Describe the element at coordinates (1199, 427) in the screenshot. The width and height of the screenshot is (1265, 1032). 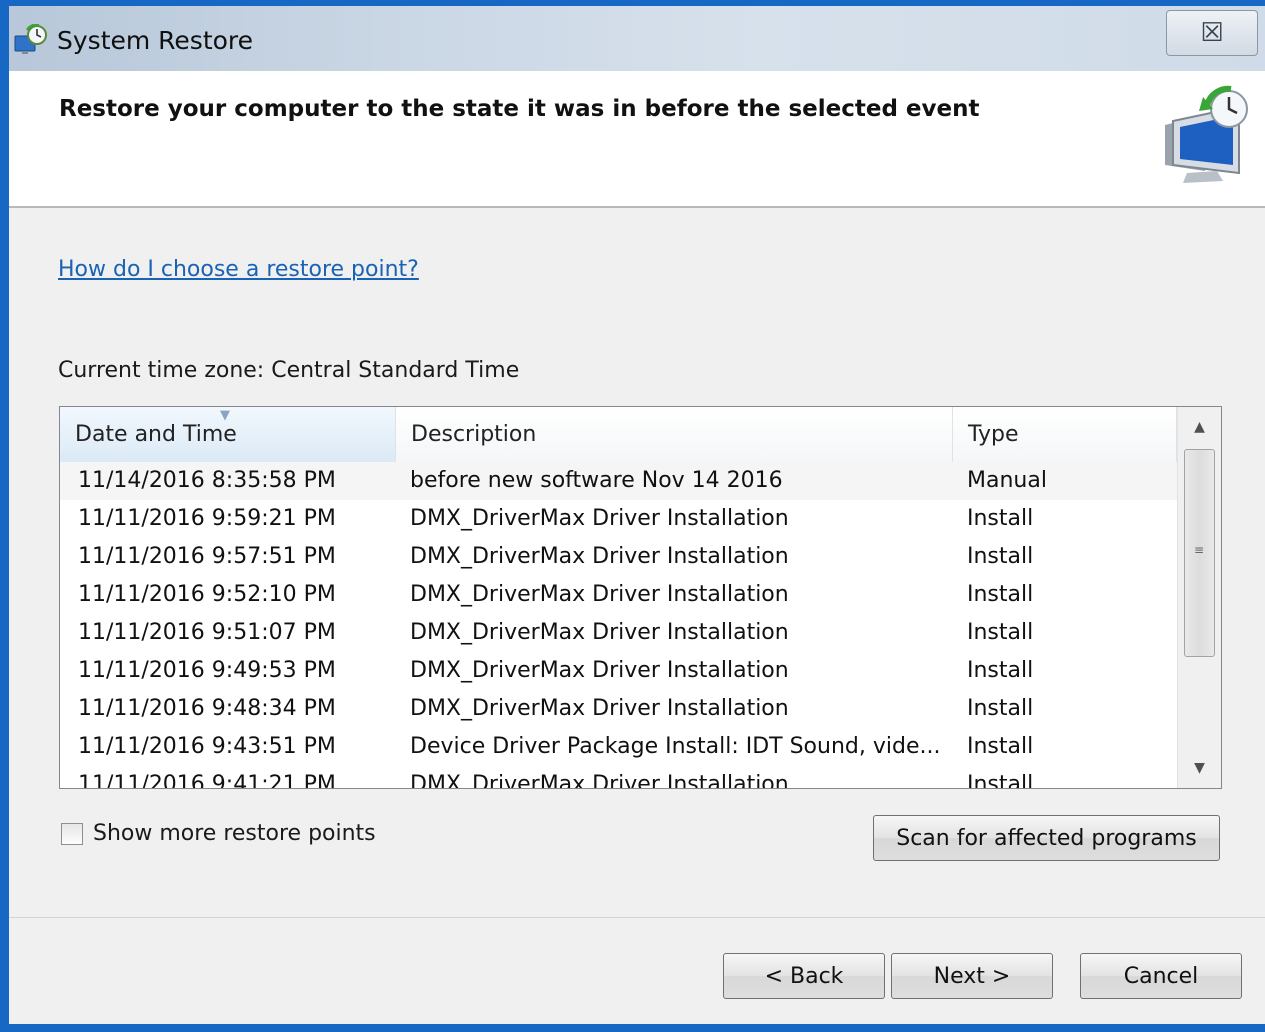
I see `scroll-up-arrow-icon: ▲` at that location.